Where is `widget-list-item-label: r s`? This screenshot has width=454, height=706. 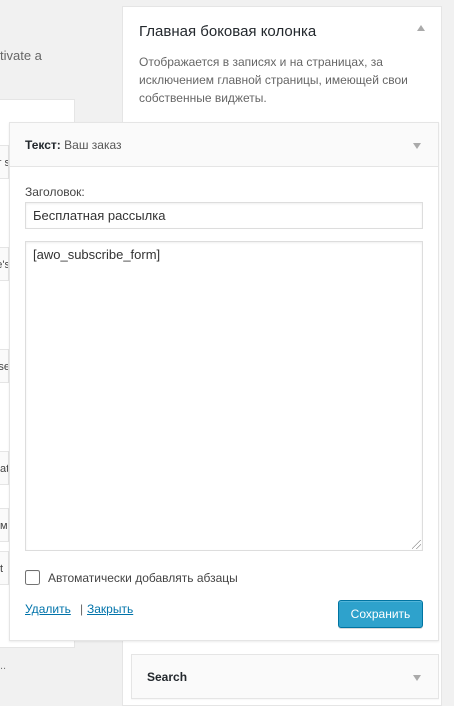
widget-list-item-label: r s is located at coordinates (4, 163).